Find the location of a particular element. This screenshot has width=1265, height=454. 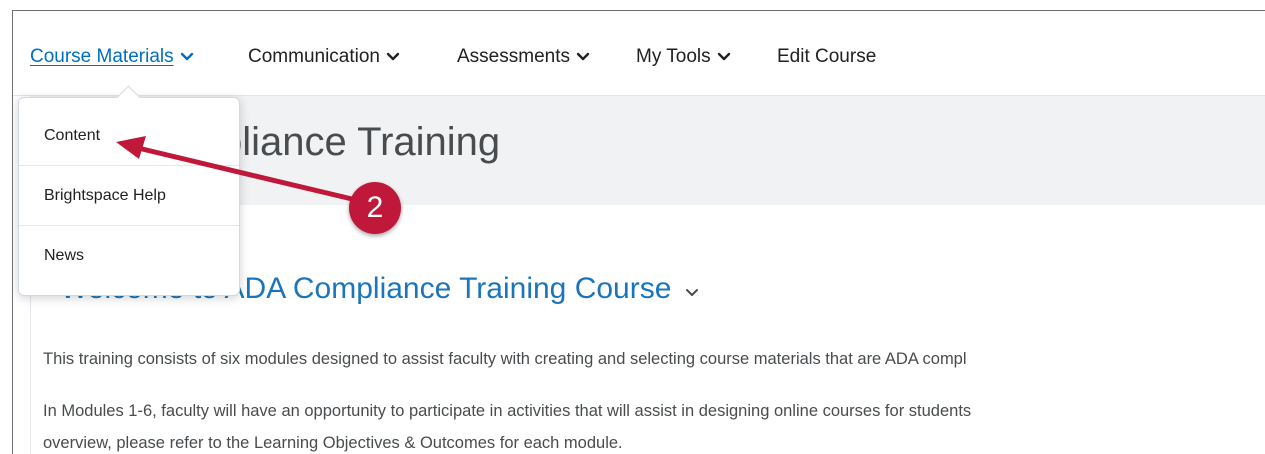

nav-communication: Communication is located at coordinates (324, 57).